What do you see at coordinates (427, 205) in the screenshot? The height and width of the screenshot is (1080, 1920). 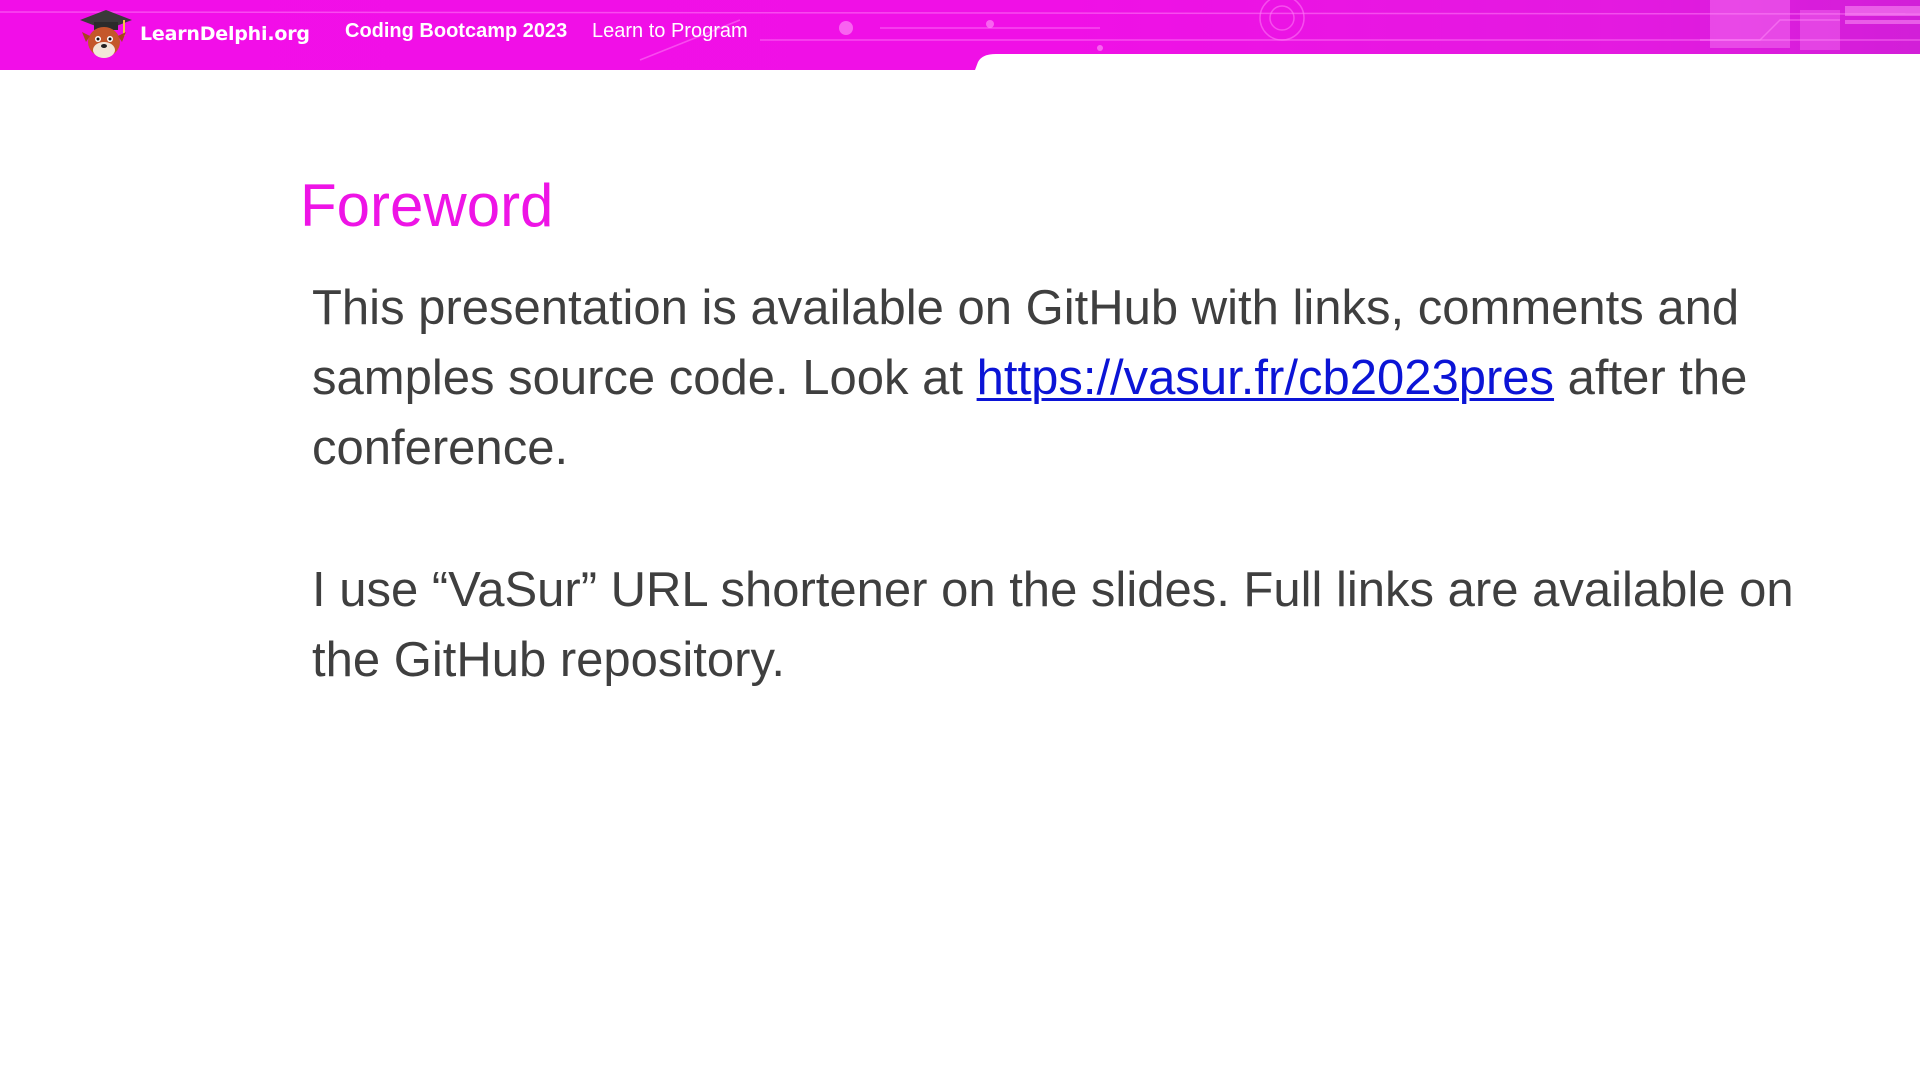 I see `slide-title: Foreword` at bounding box center [427, 205].